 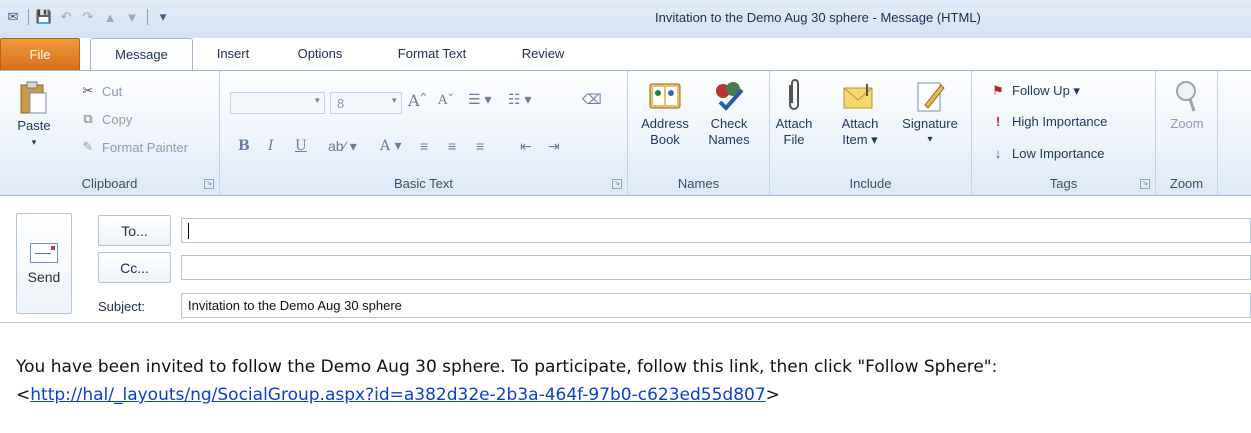 I want to click on basic-text-launcher-icon: ↘, so click(x=617, y=184).